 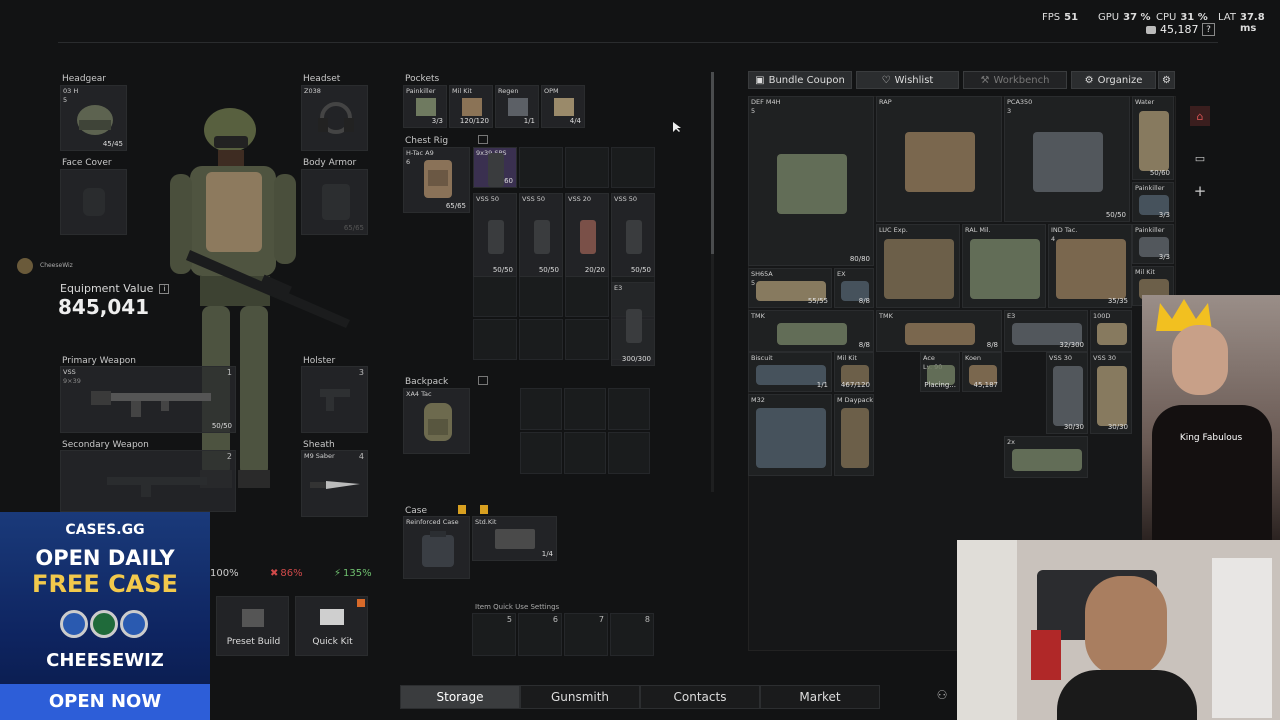 What do you see at coordinates (93, 202) in the screenshot?
I see `face-cover-slot` at bounding box center [93, 202].